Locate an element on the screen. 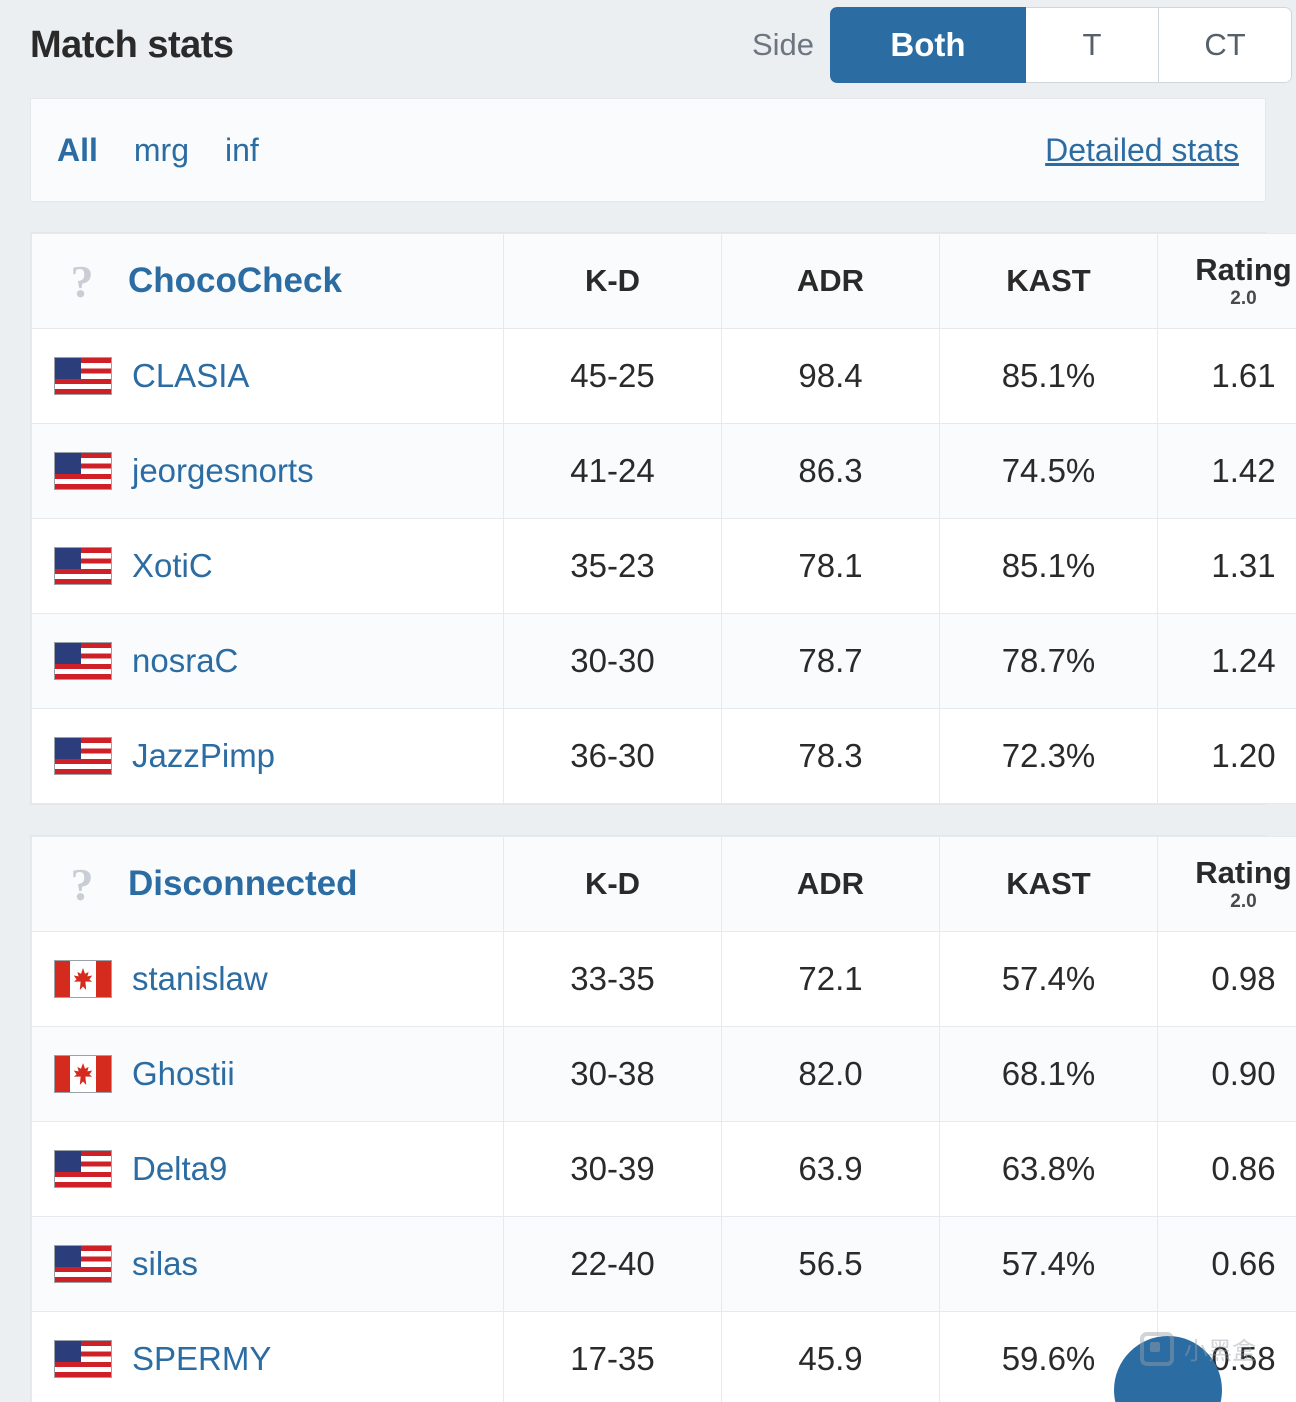 The width and height of the screenshot is (1296, 1402). player-rating: 0.66 is located at coordinates (1226, 1264).